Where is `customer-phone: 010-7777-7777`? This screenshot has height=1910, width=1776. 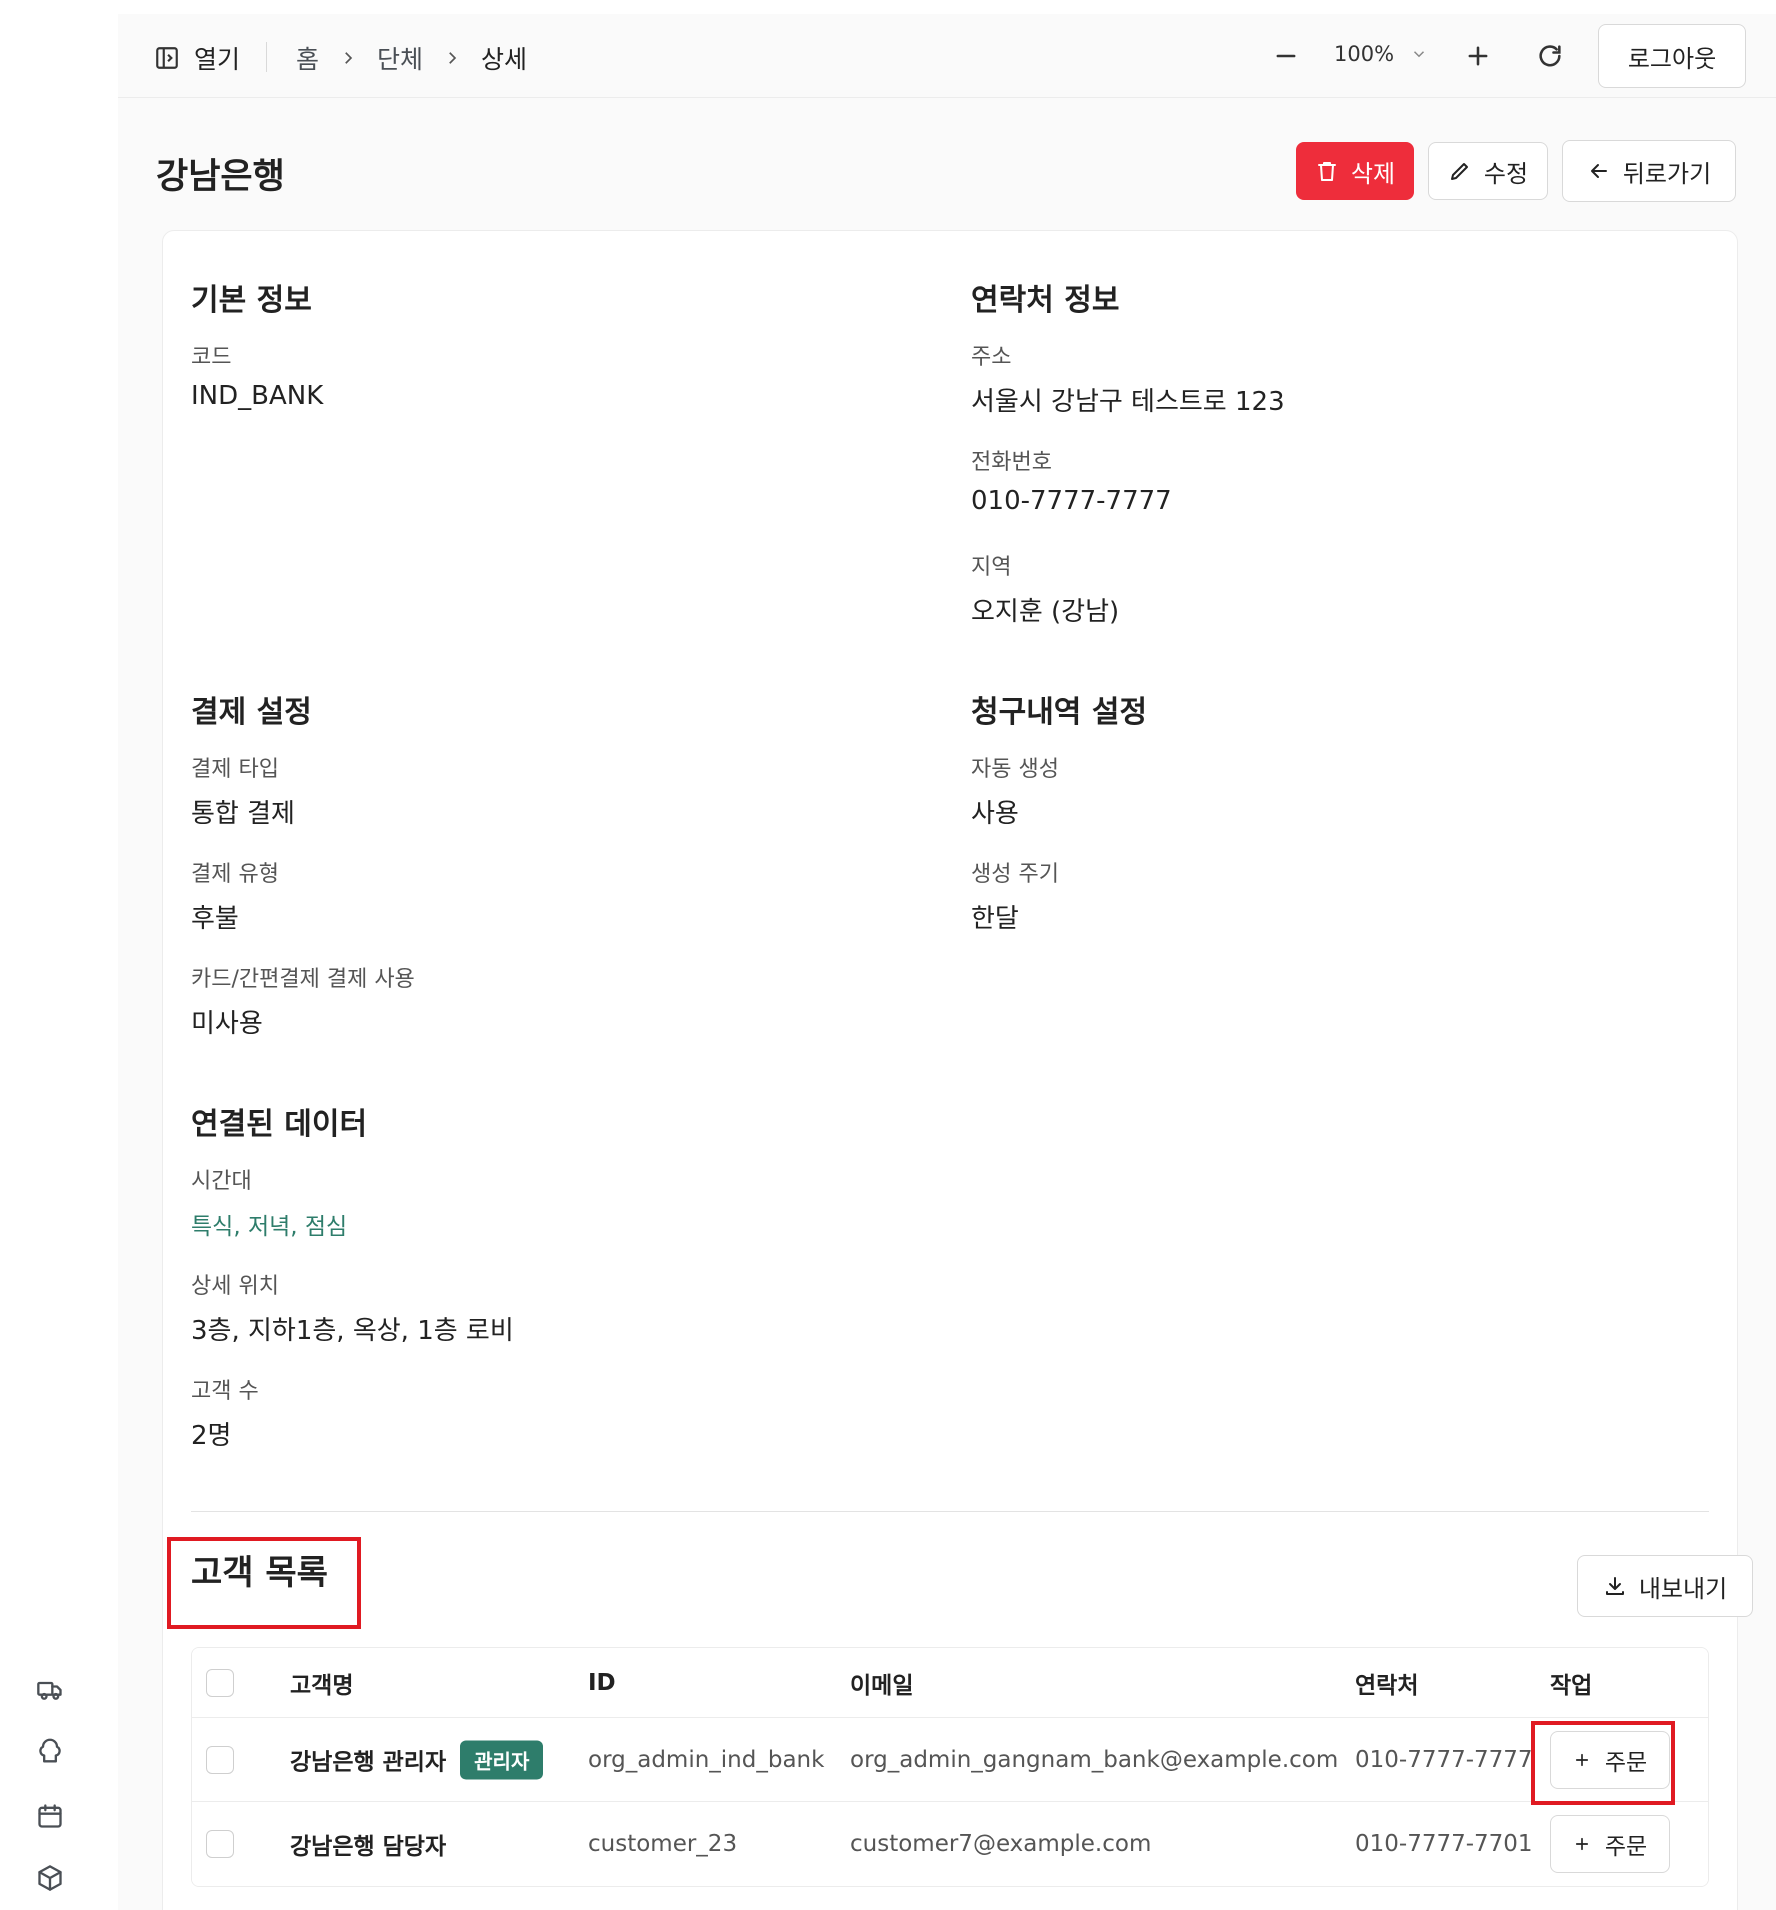
customer-phone: 010-7777-7777 is located at coordinates (1444, 1759).